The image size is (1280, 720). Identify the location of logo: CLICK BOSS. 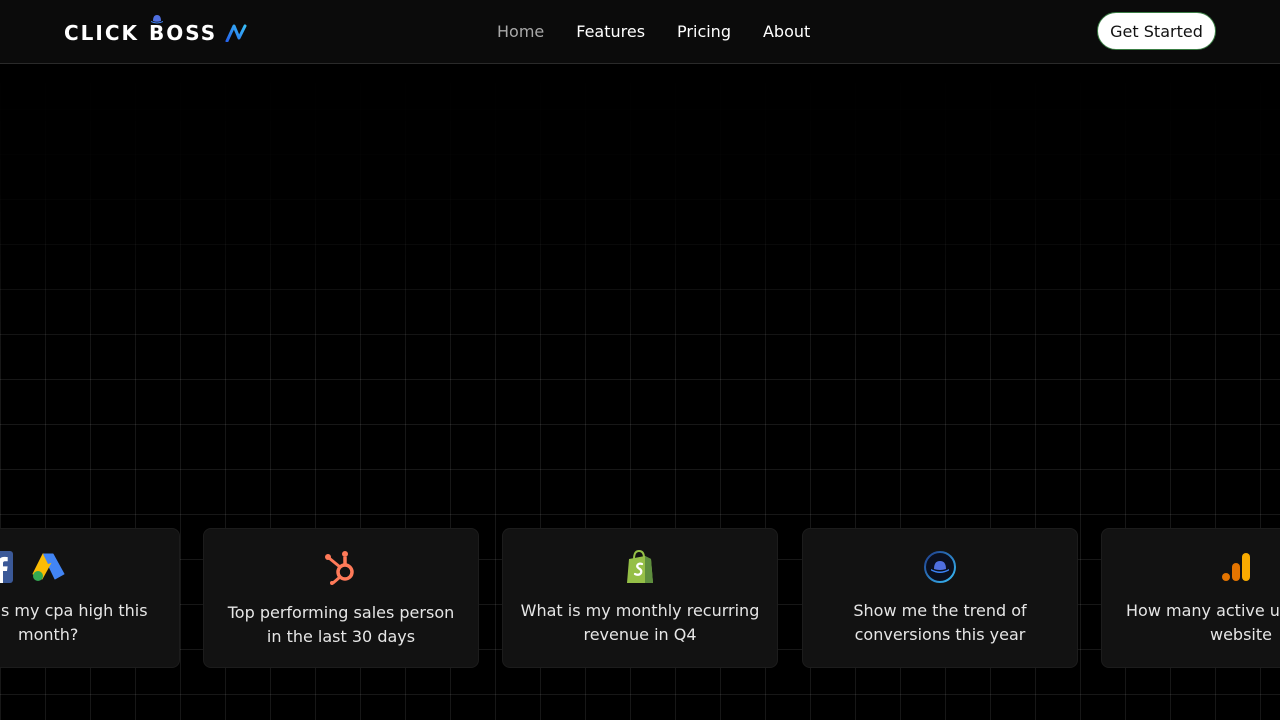
(156, 30).